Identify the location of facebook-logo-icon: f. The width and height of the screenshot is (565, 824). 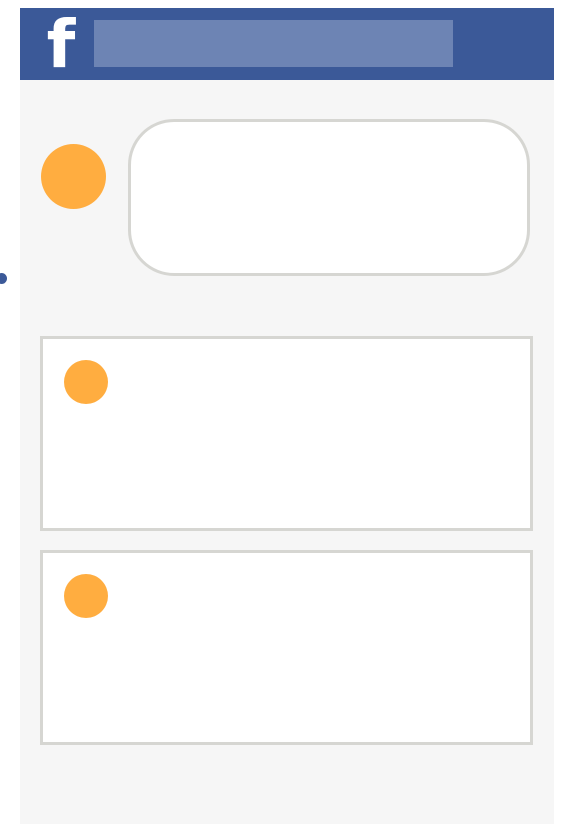
(61, 44).